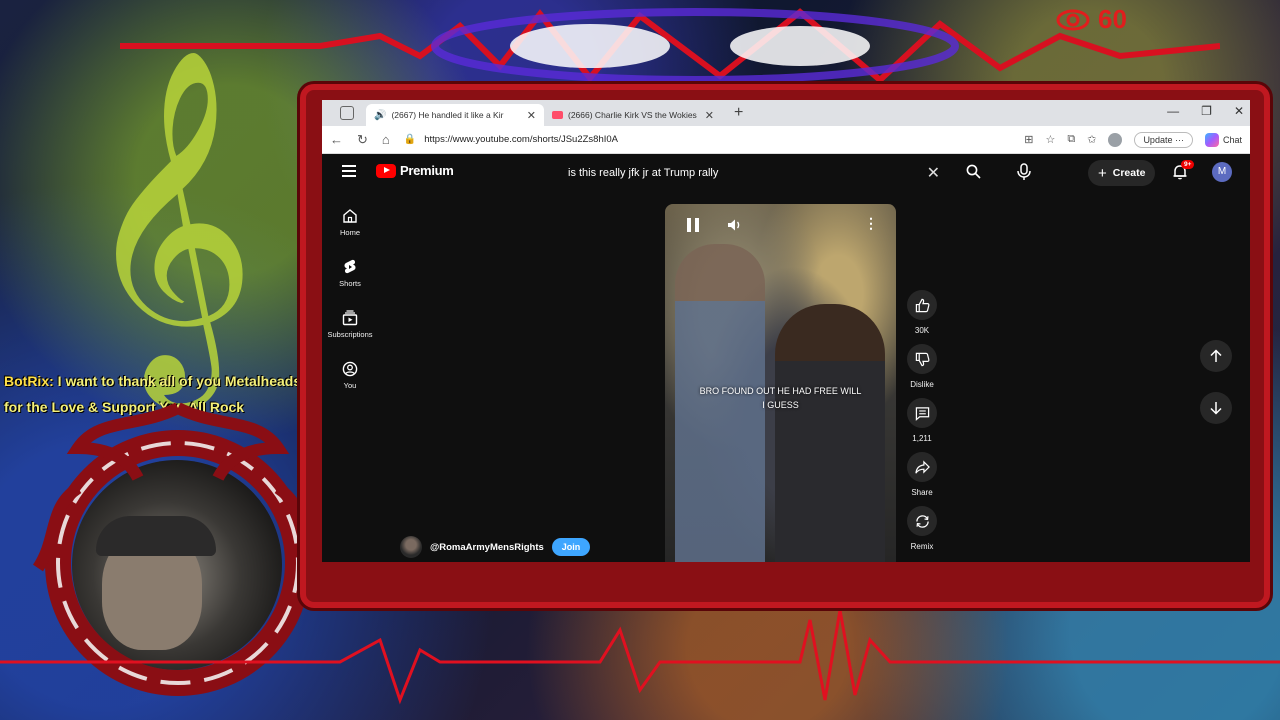 The image size is (1280, 720). What do you see at coordinates (455, 115) in the screenshot?
I see `tab-active: 🔊 (2667) He handled it like a Kir ✕` at bounding box center [455, 115].